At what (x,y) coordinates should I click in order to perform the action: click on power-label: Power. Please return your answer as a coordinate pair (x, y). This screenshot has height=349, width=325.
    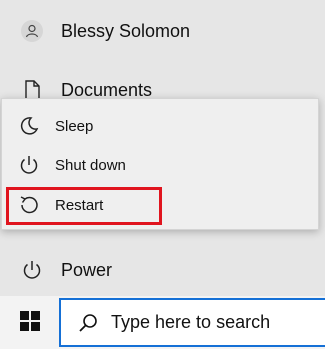
    Looking at the image, I should click on (87, 269).